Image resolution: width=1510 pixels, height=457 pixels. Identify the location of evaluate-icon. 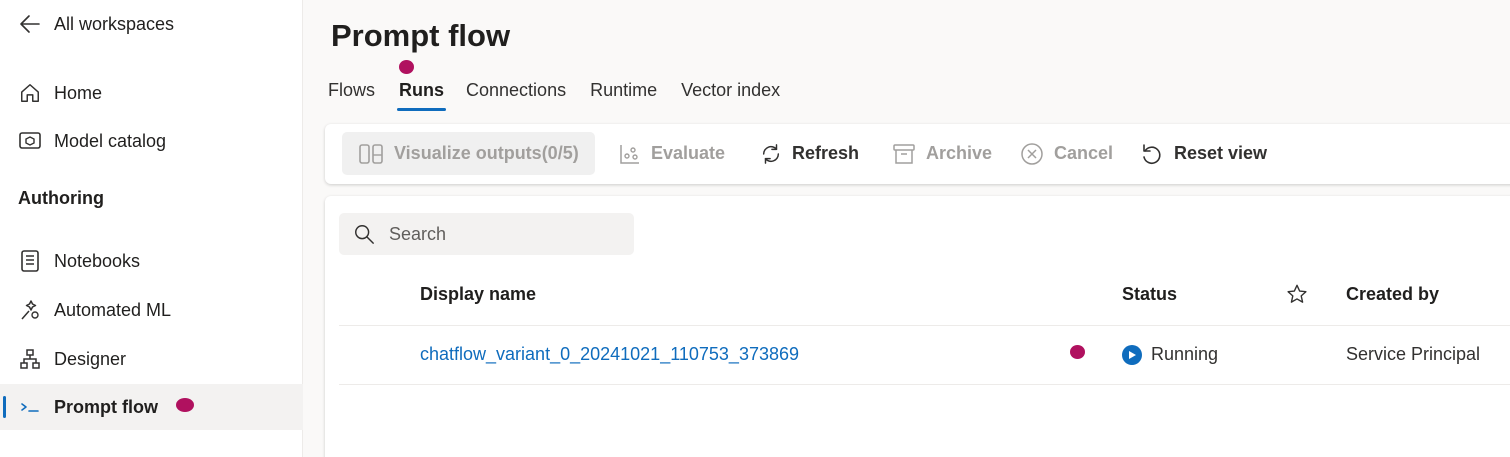
(629, 154).